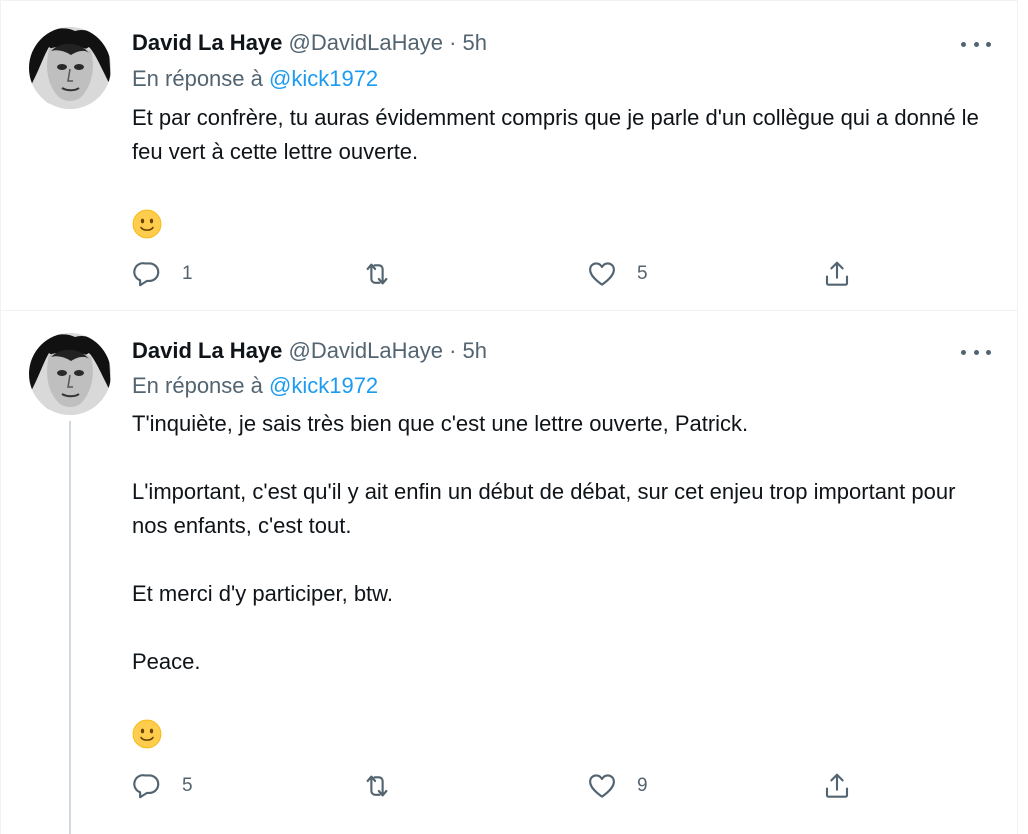 The height and width of the screenshot is (834, 1028). I want to click on tweet-actions: 1 5, so click(497, 274).